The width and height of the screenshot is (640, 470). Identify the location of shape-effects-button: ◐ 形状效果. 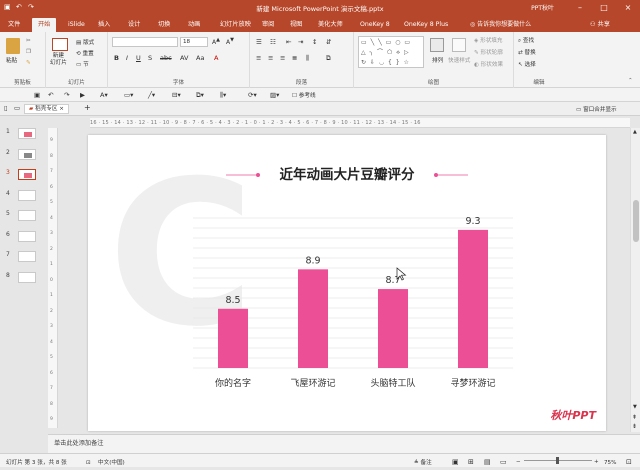
(488, 64).